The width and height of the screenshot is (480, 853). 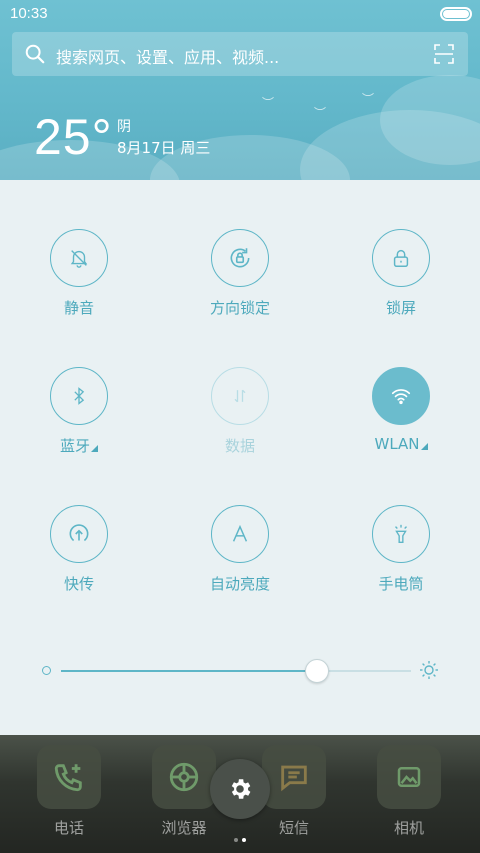 What do you see at coordinates (401, 534) in the screenshot?
I see `flashlight-icon` at bounding box center [401, 534].